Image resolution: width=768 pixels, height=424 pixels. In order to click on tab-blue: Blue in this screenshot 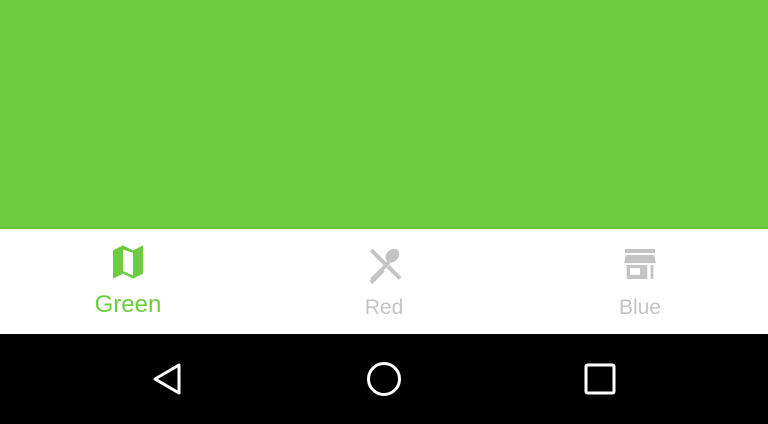, I will do `click(640, 281)`.